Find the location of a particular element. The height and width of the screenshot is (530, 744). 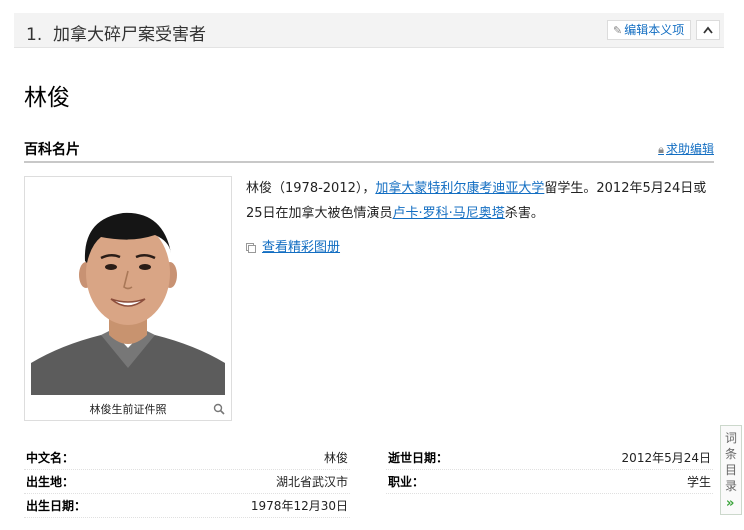

album-link: 查看精彩图册 is located at coordinates (293, 245).